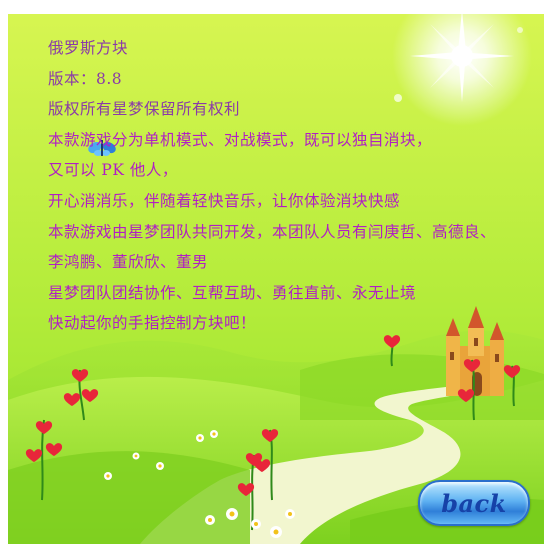  I want to click on version-text: 版本：8.8, so click(85, 78).